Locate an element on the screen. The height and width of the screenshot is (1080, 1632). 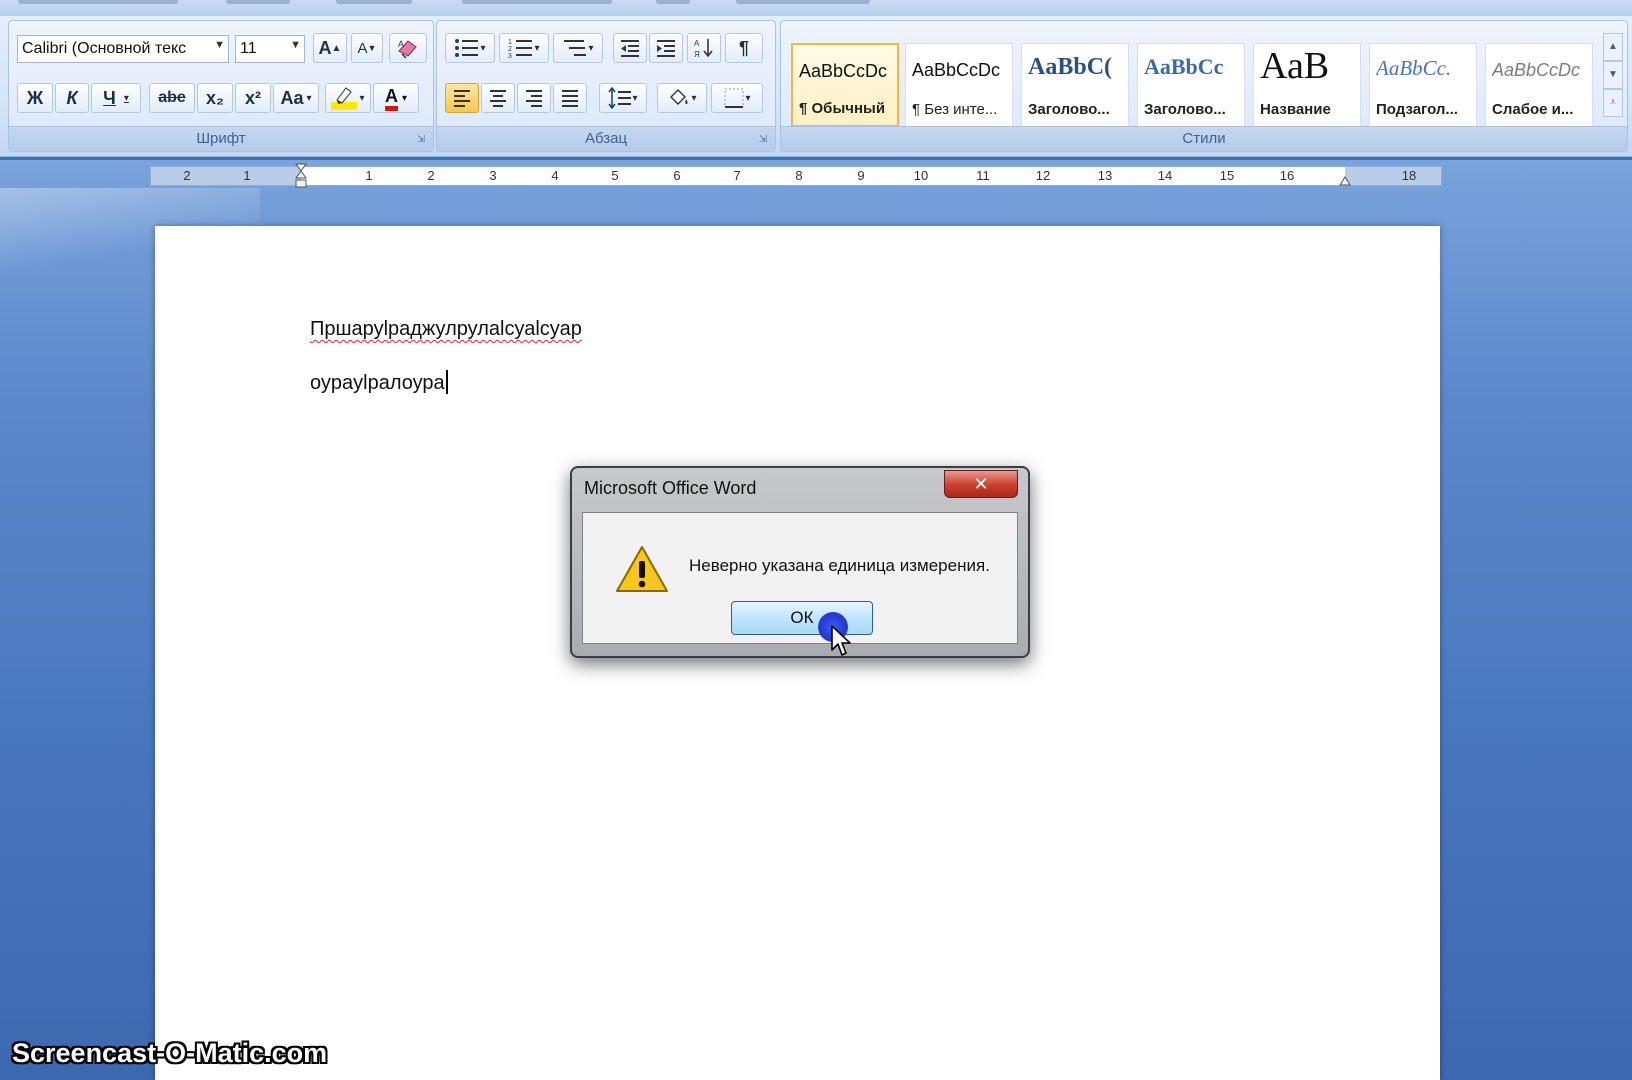
font-group-label: Шрифт is located at coordinates (221, 138).